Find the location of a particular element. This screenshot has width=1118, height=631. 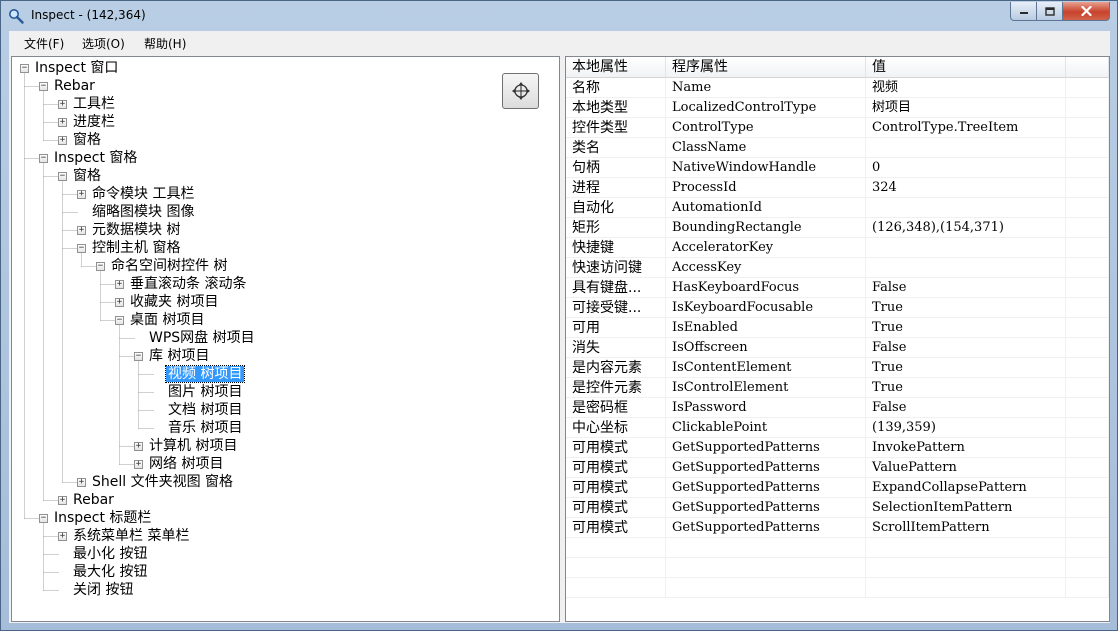

tree-item: Inspect 标题栏 is located at coordinates (102, 518).